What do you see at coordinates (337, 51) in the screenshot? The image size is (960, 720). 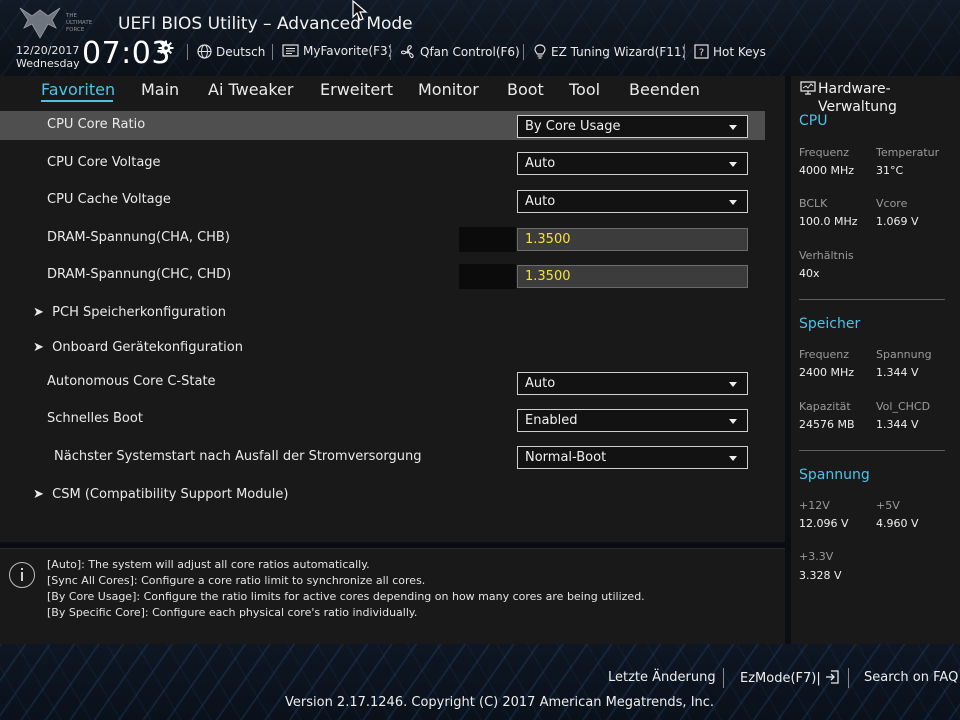 I see `myfavorite-button: MyFavorite(F3)` at bounding box center [337, 51].